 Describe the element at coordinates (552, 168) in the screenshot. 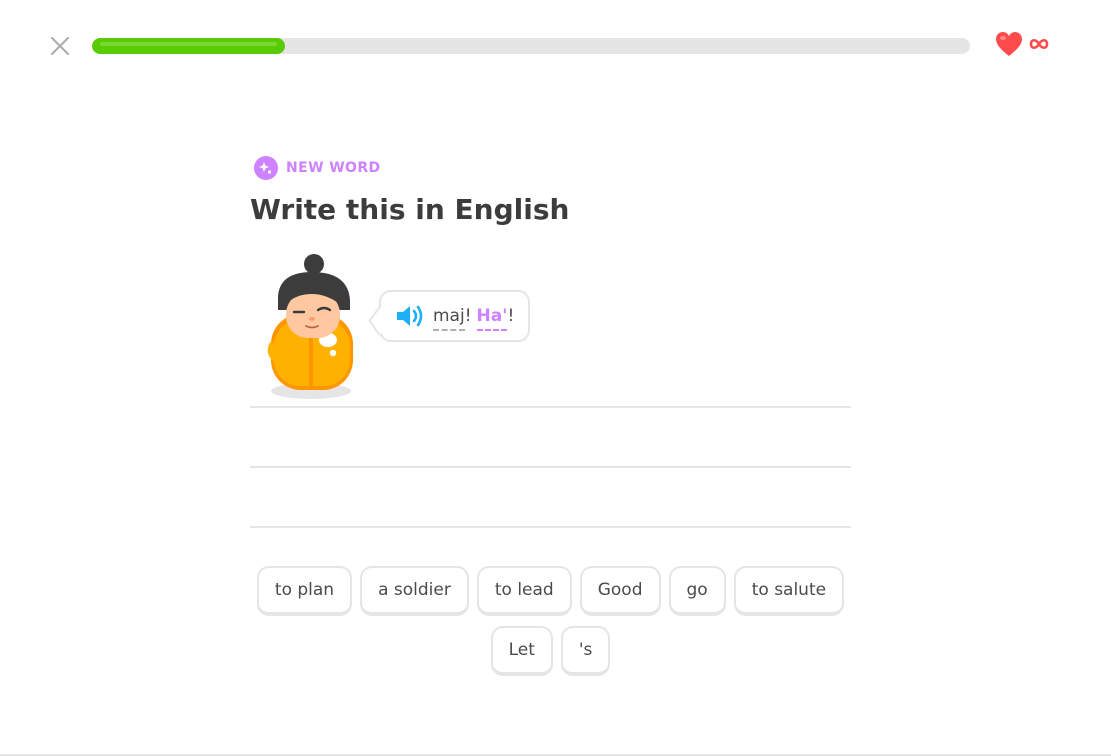

I see `new-word-badge: NEW WORD` at that location.